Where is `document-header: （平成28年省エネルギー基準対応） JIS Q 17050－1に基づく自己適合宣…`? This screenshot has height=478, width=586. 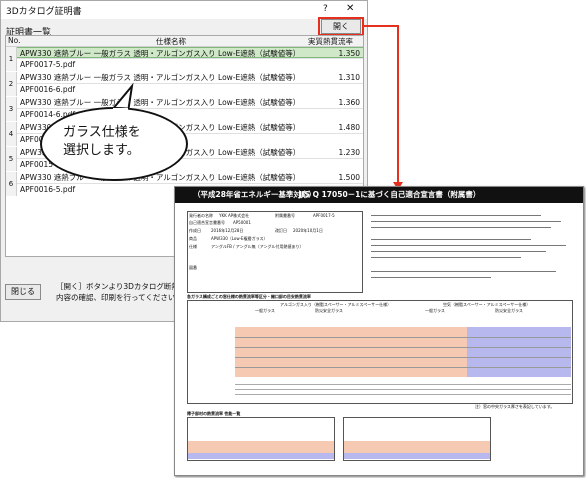 document-header: （平成28年省エネルギー基準対応） JIS Q 17050－1に基づく自己適合宣… is located at coordinates (379, 195).